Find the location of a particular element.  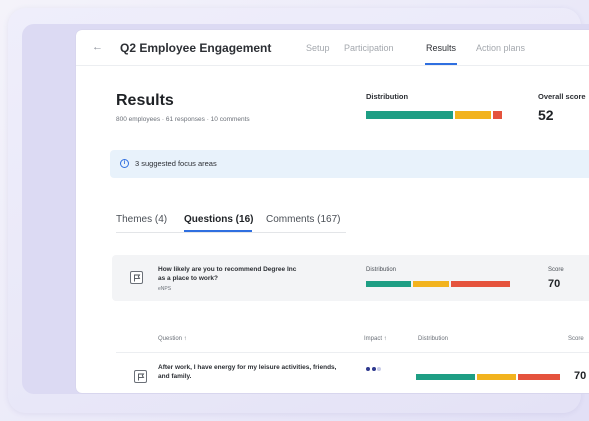

subtab-themes: Themes (4) is located at coordinates (141, 219).